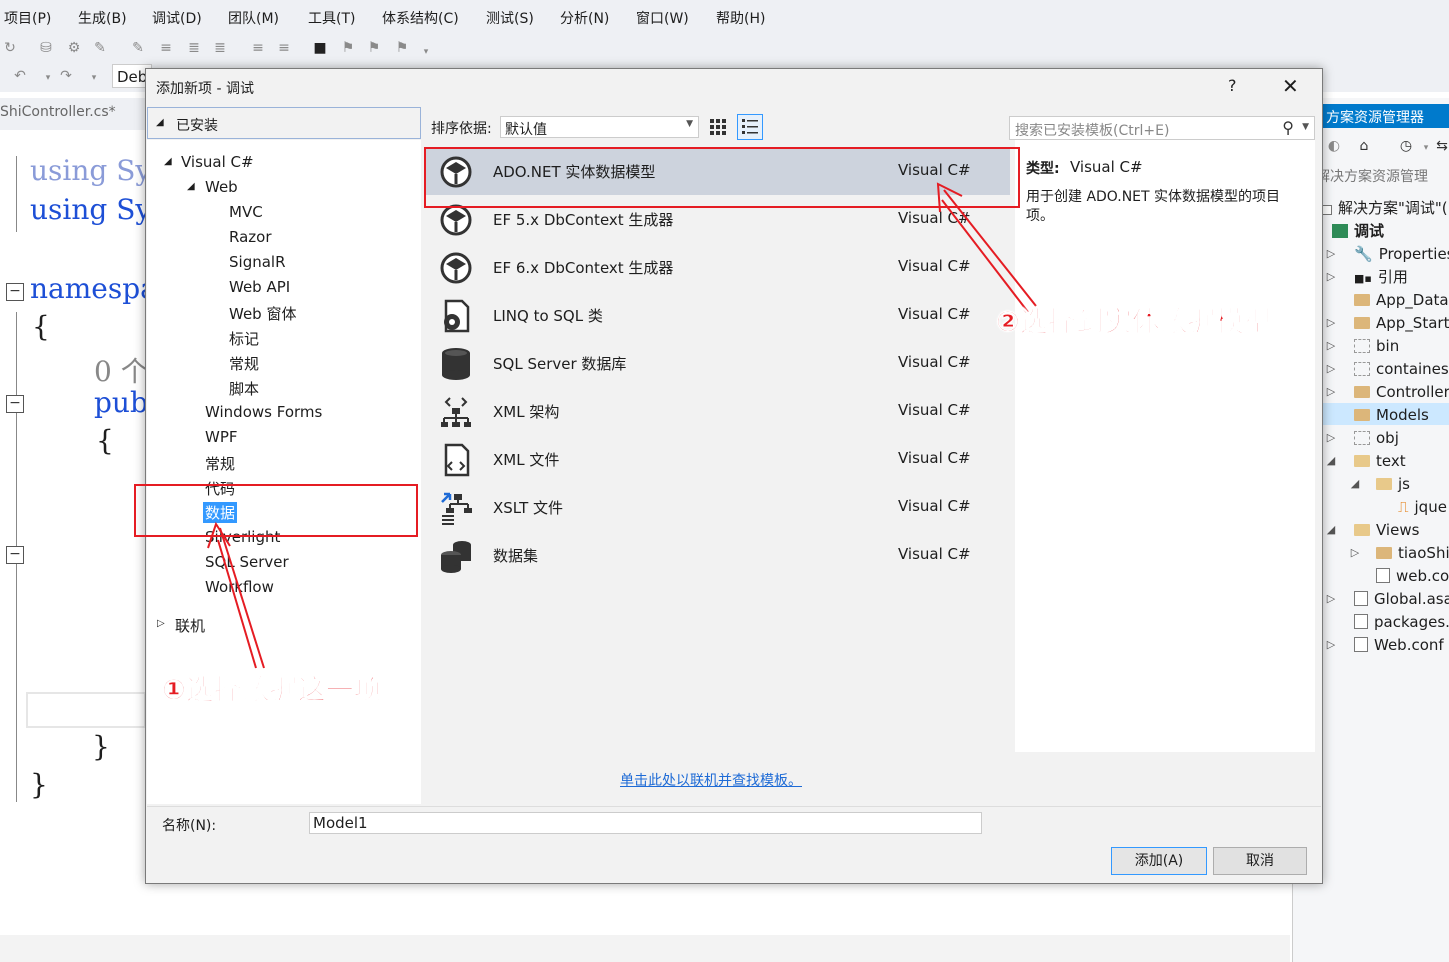 The image size is (1449, 962). I want to click on tree-web-config: Web.conf, so click(1399, 645).